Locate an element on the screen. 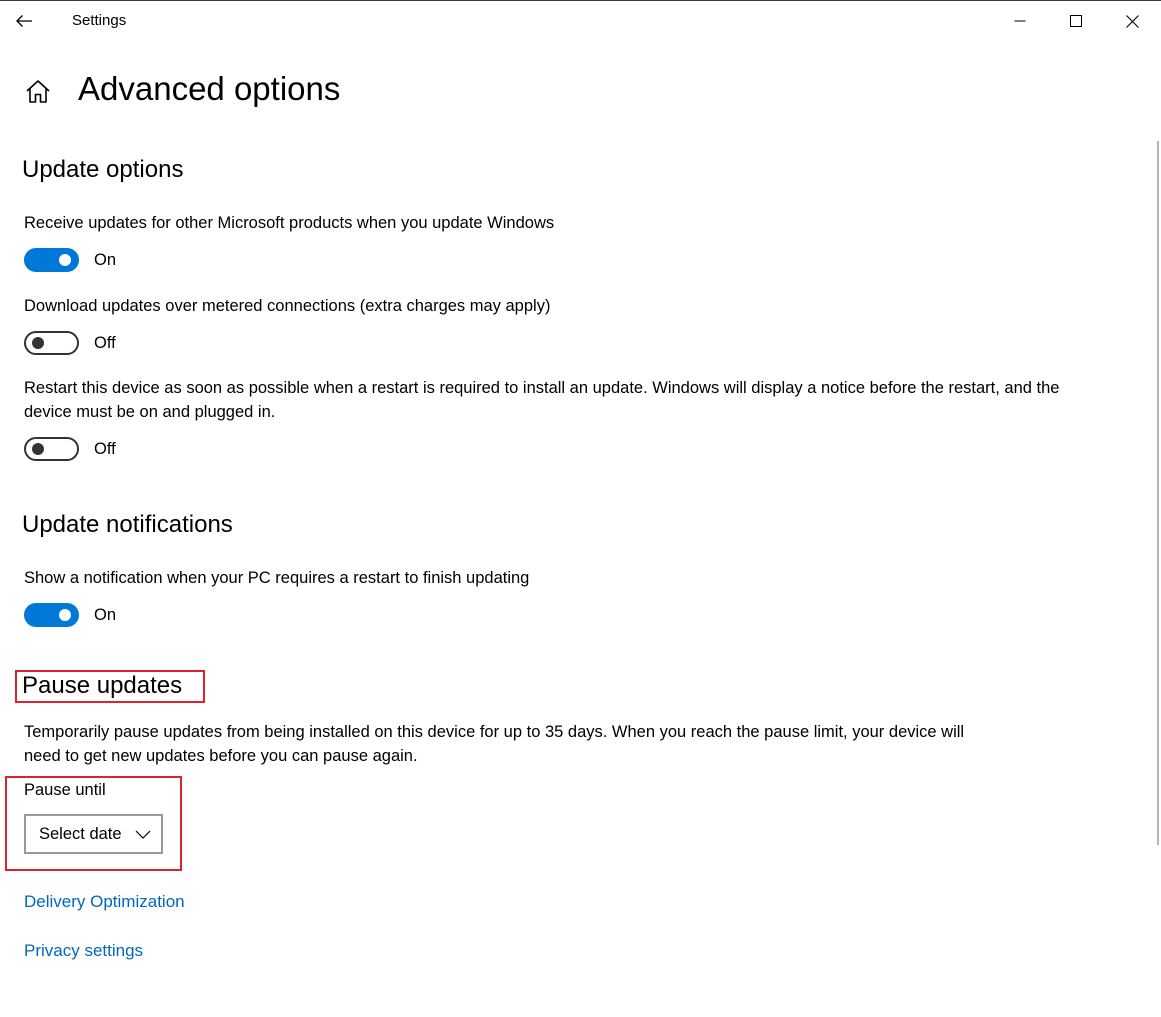 The height and width of the screenshot is (1017, 1161). chevron-down-icon is located at coordinates (143, 834).